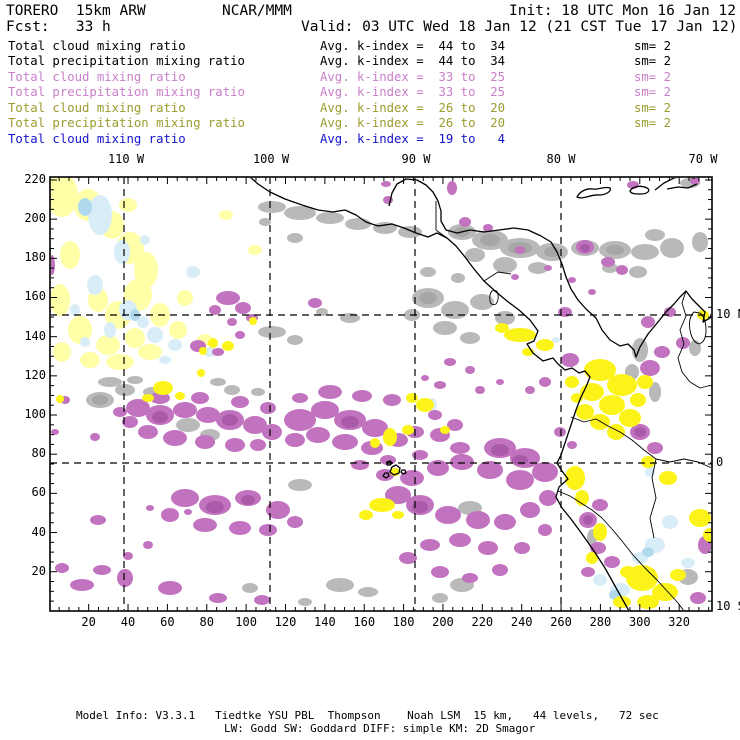 The height and width of the screenshot is (740, 740). Describe the element at coordinates (403, 622) in the screenshot. I see `x-tick-label: 180` at that location.